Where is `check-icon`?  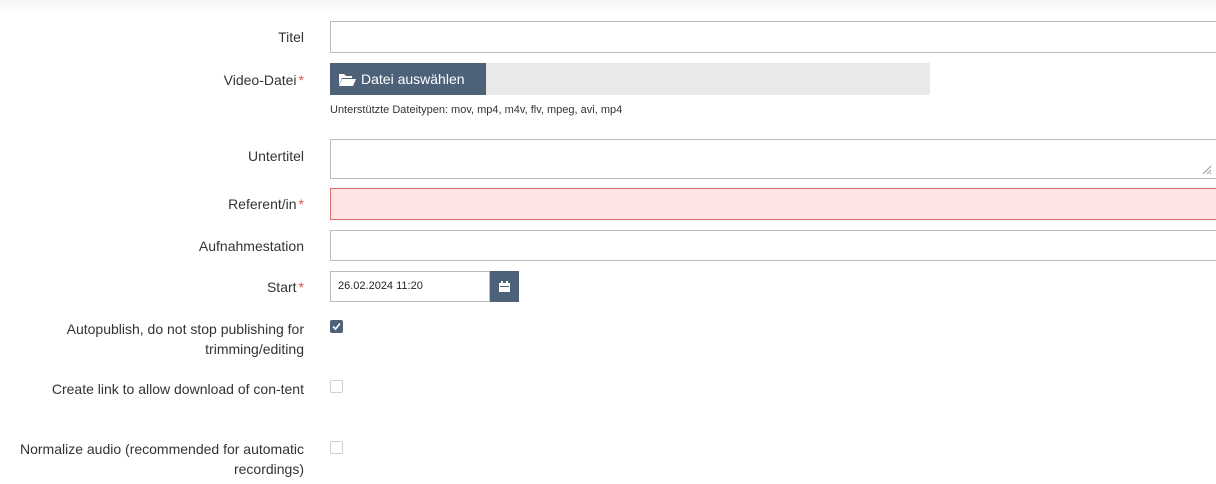 check-icon is located at coordinates (336, 326).